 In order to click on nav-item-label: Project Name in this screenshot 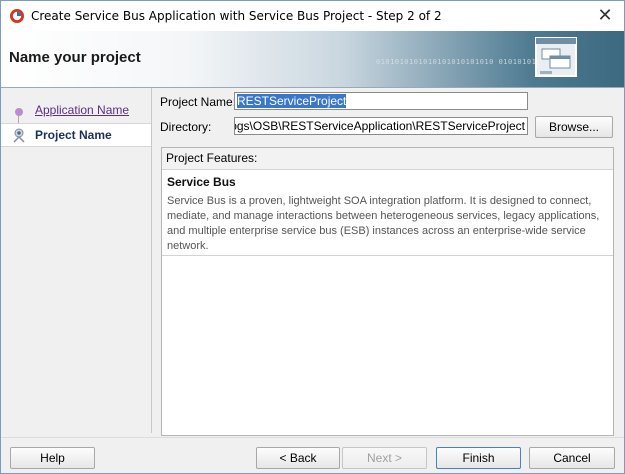, I will do `click(73, 135)`.